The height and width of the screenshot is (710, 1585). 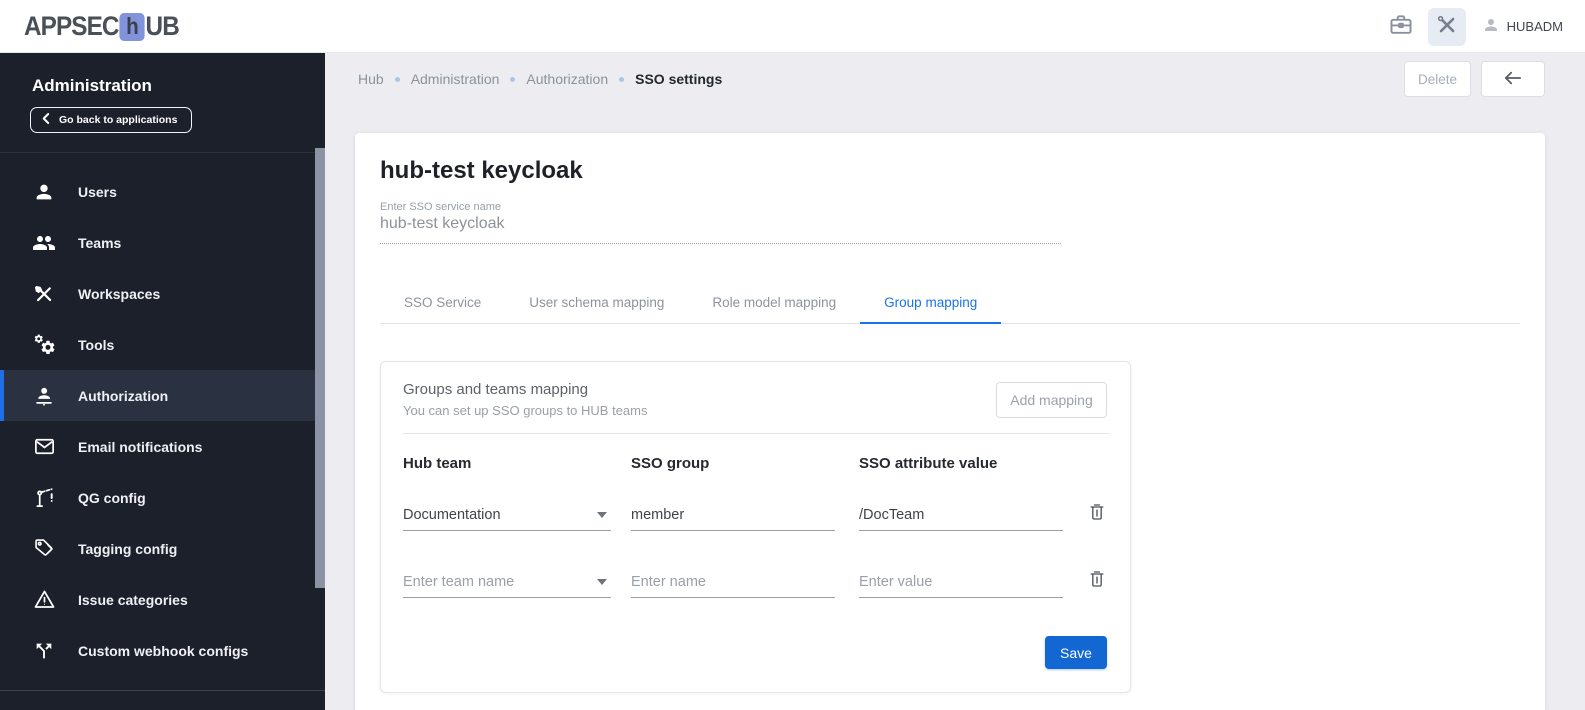 I want to click on delete-row2-button, so click(x=1097, y=580).